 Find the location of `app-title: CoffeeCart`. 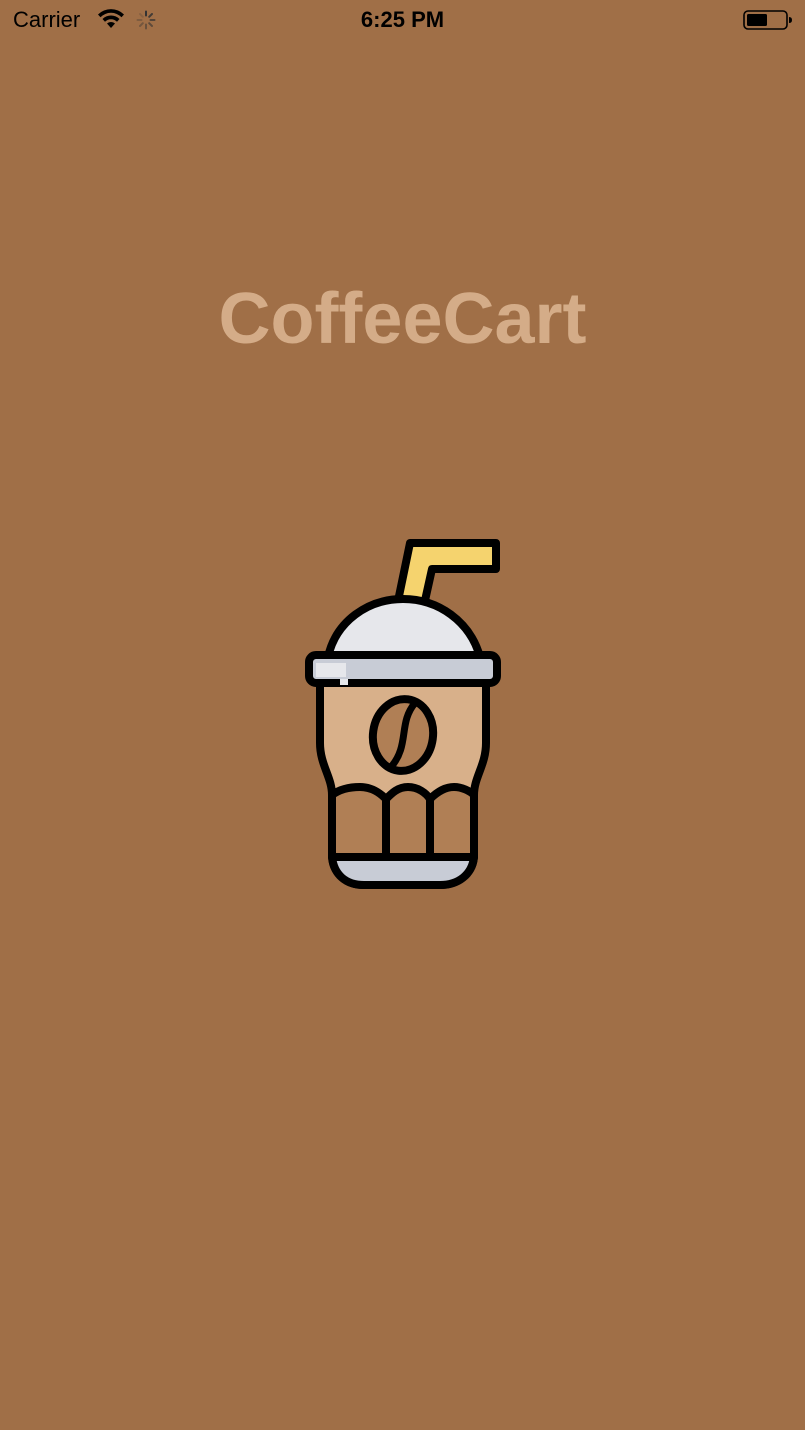

app-title: CoffeeCart is located at coordinates (402, 319).